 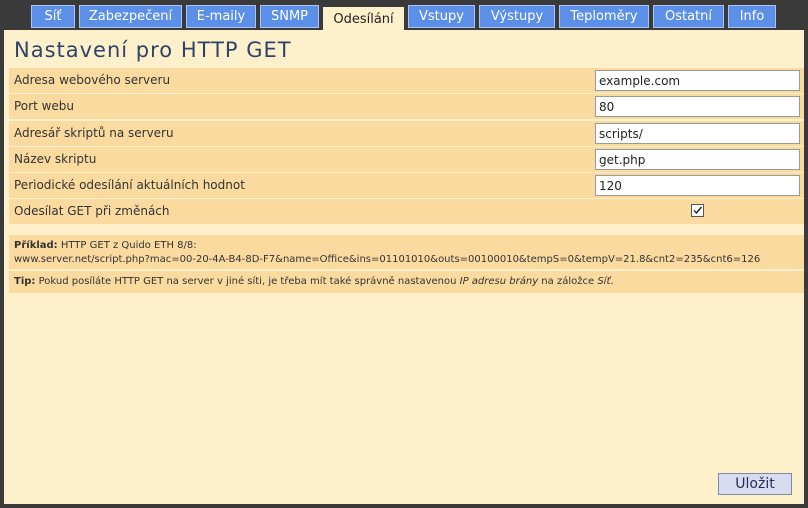 What do you see at coordinates (92, 211) in the screenshot?
I see `send-on-change-label: Odesílat GET při změnách` at bounding box center [92, 211].